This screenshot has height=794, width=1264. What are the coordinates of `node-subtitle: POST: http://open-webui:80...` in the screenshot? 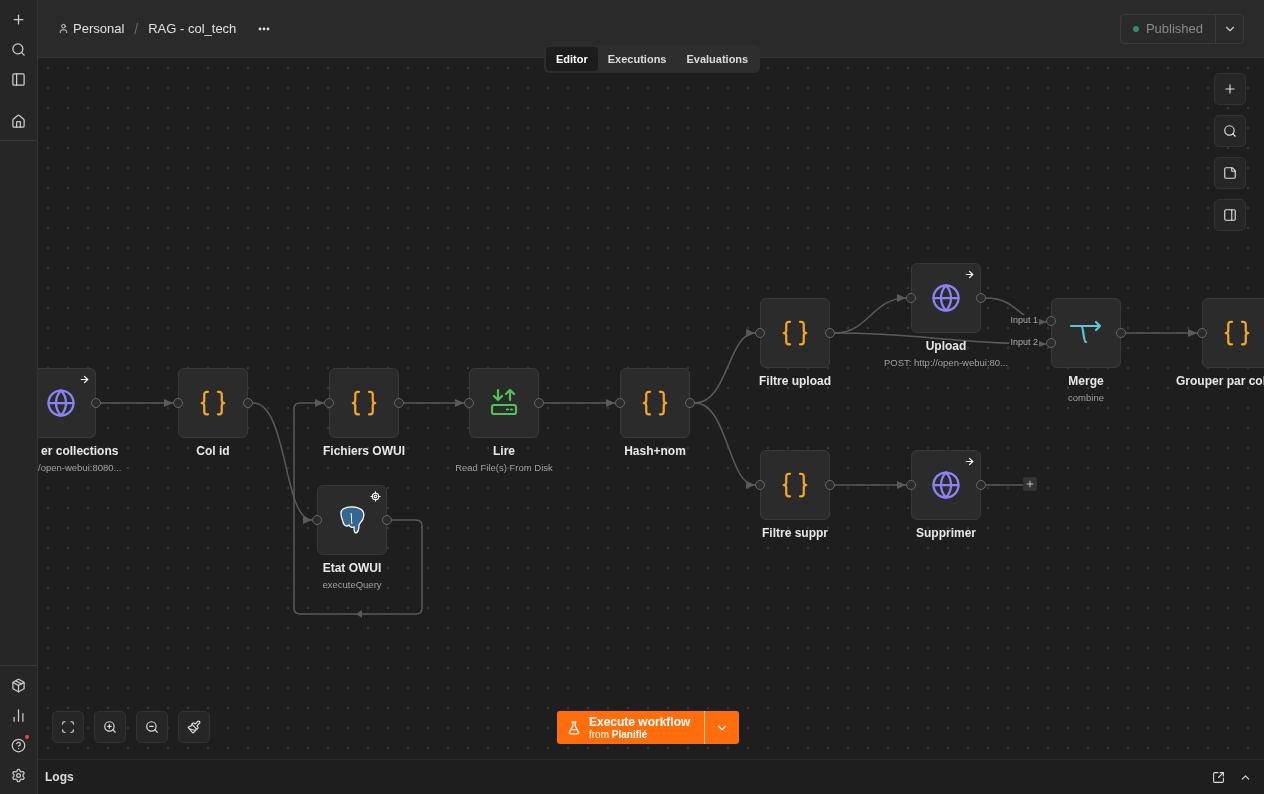 It's located at (946, 362).